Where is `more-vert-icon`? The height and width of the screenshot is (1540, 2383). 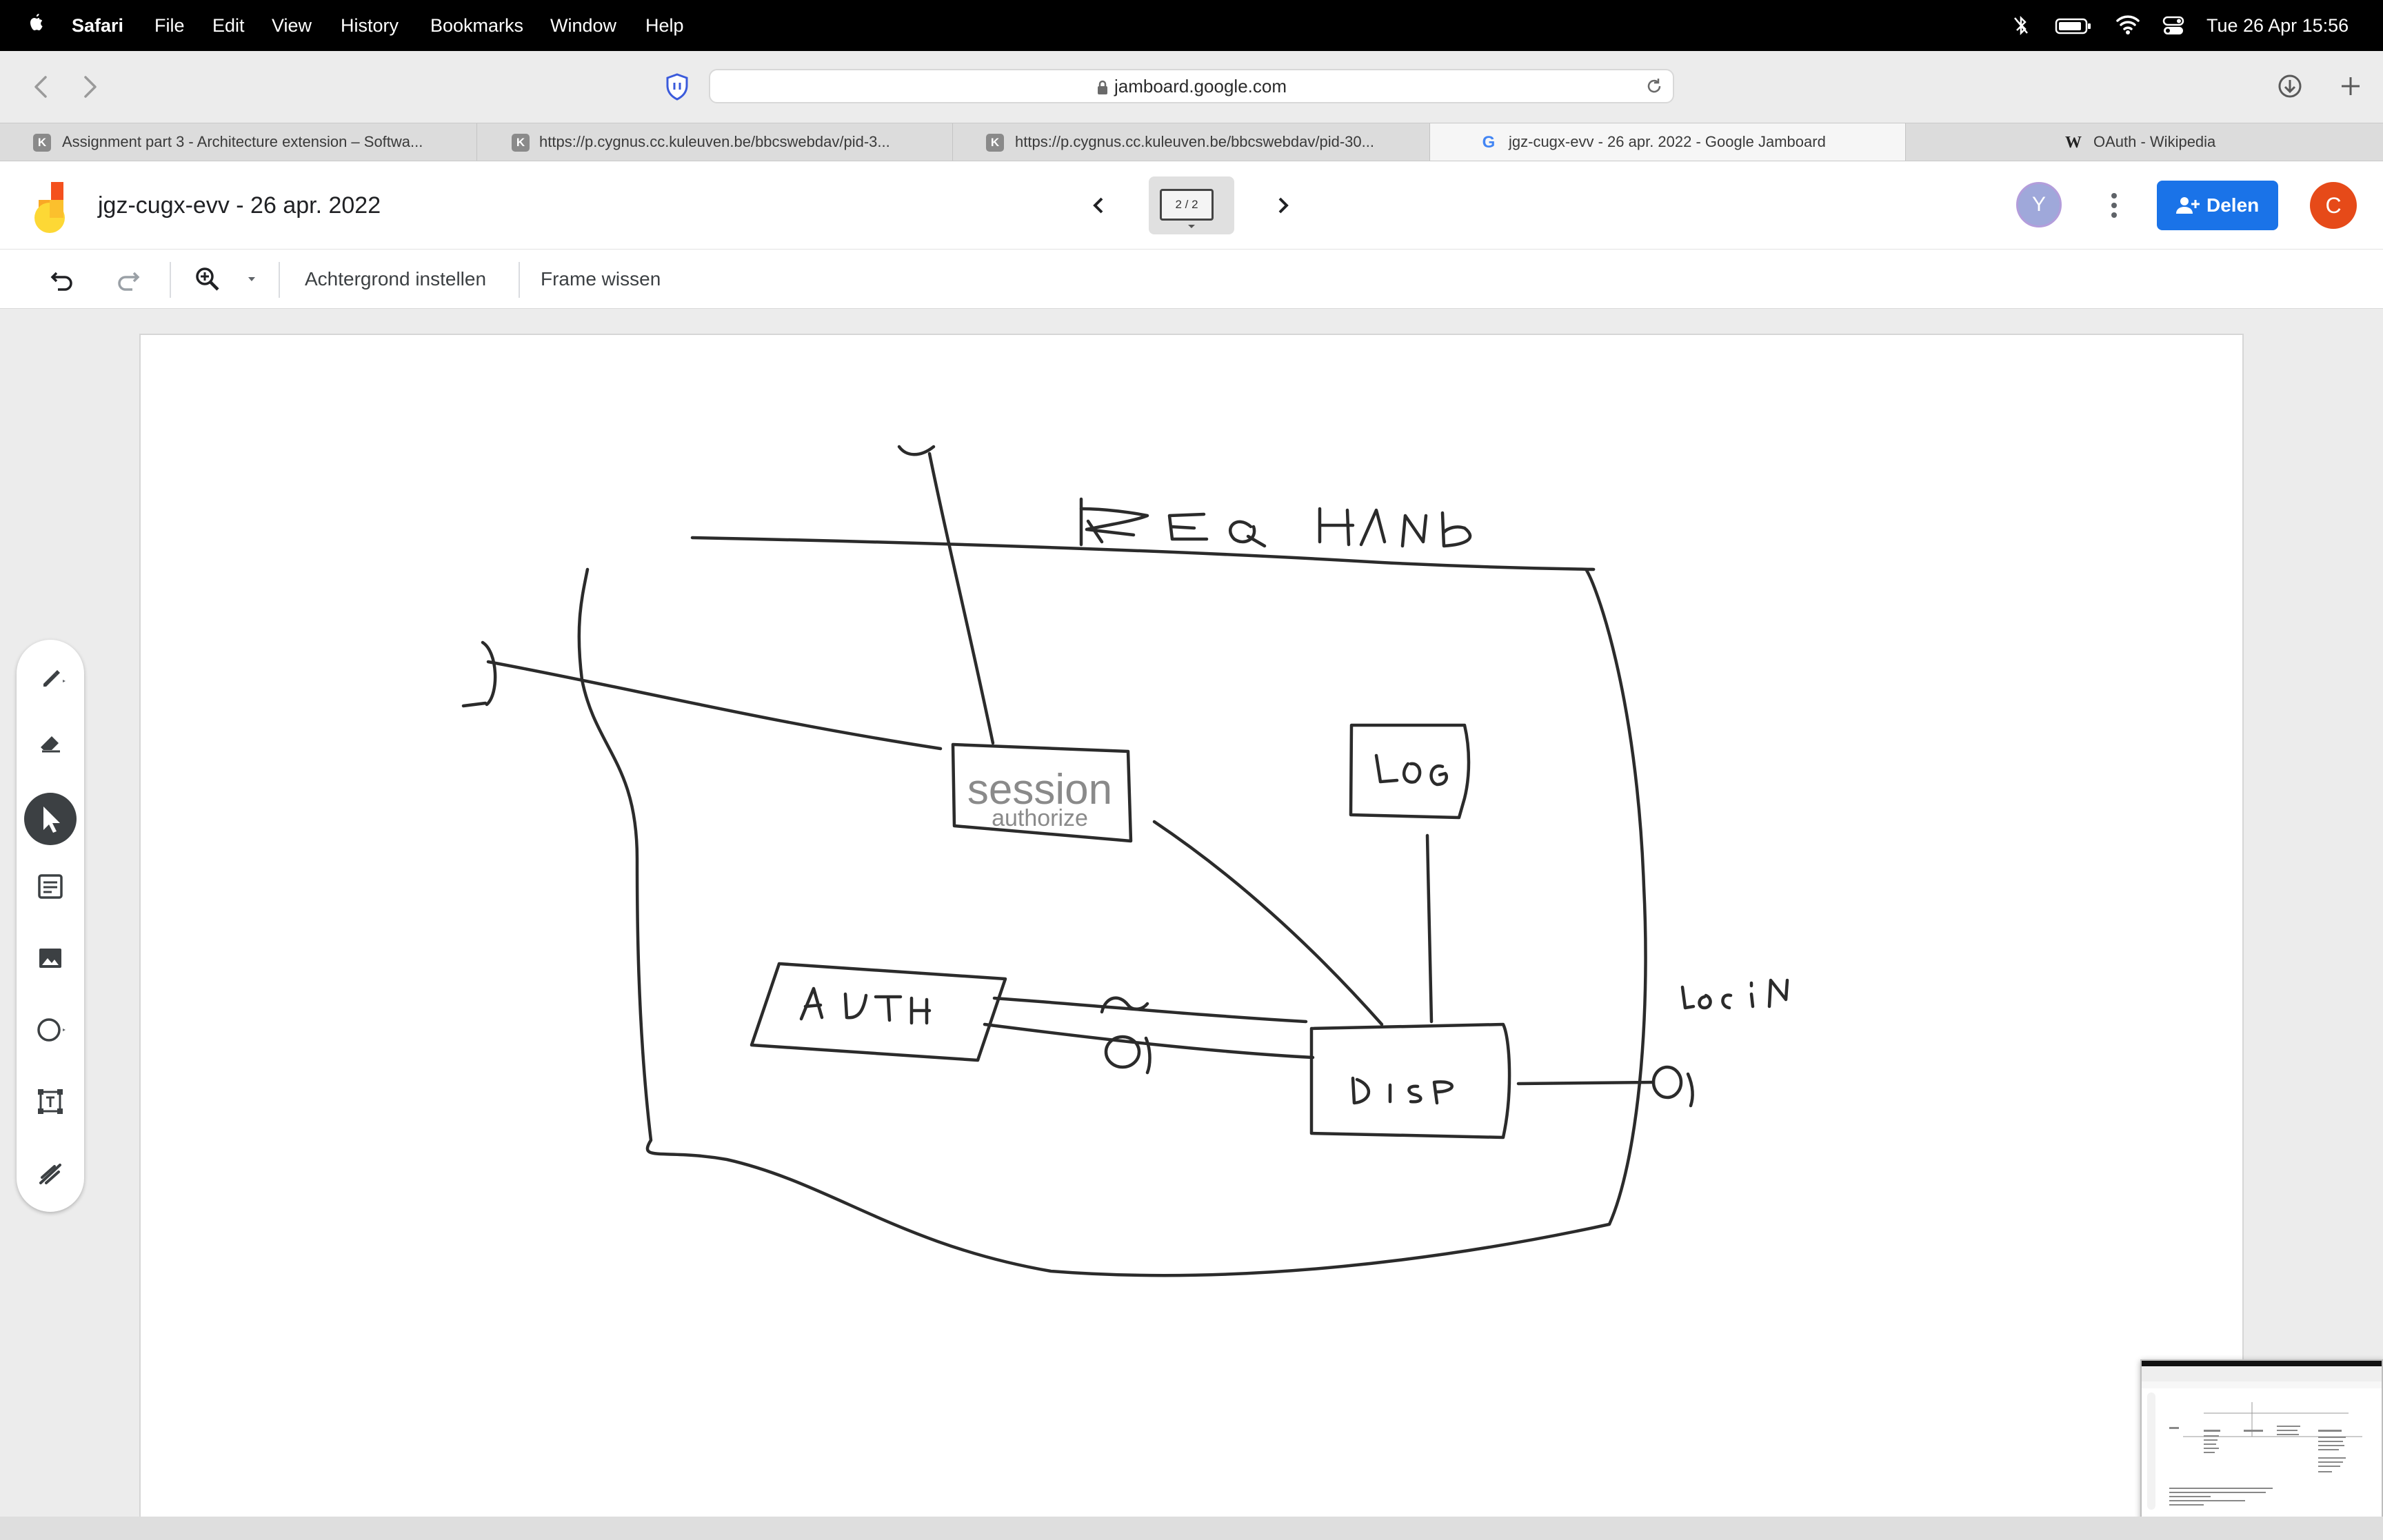
more-vert-icon is located at coordinates (2114, 206).